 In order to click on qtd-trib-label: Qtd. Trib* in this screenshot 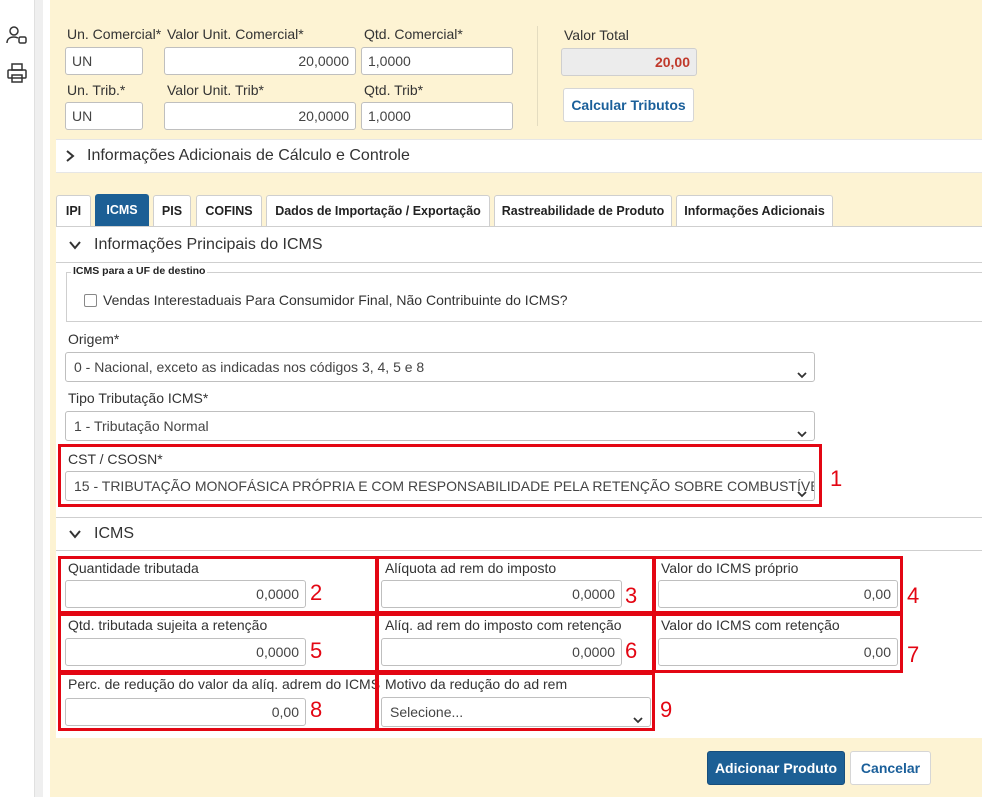, I will do `click(394, 90)`.